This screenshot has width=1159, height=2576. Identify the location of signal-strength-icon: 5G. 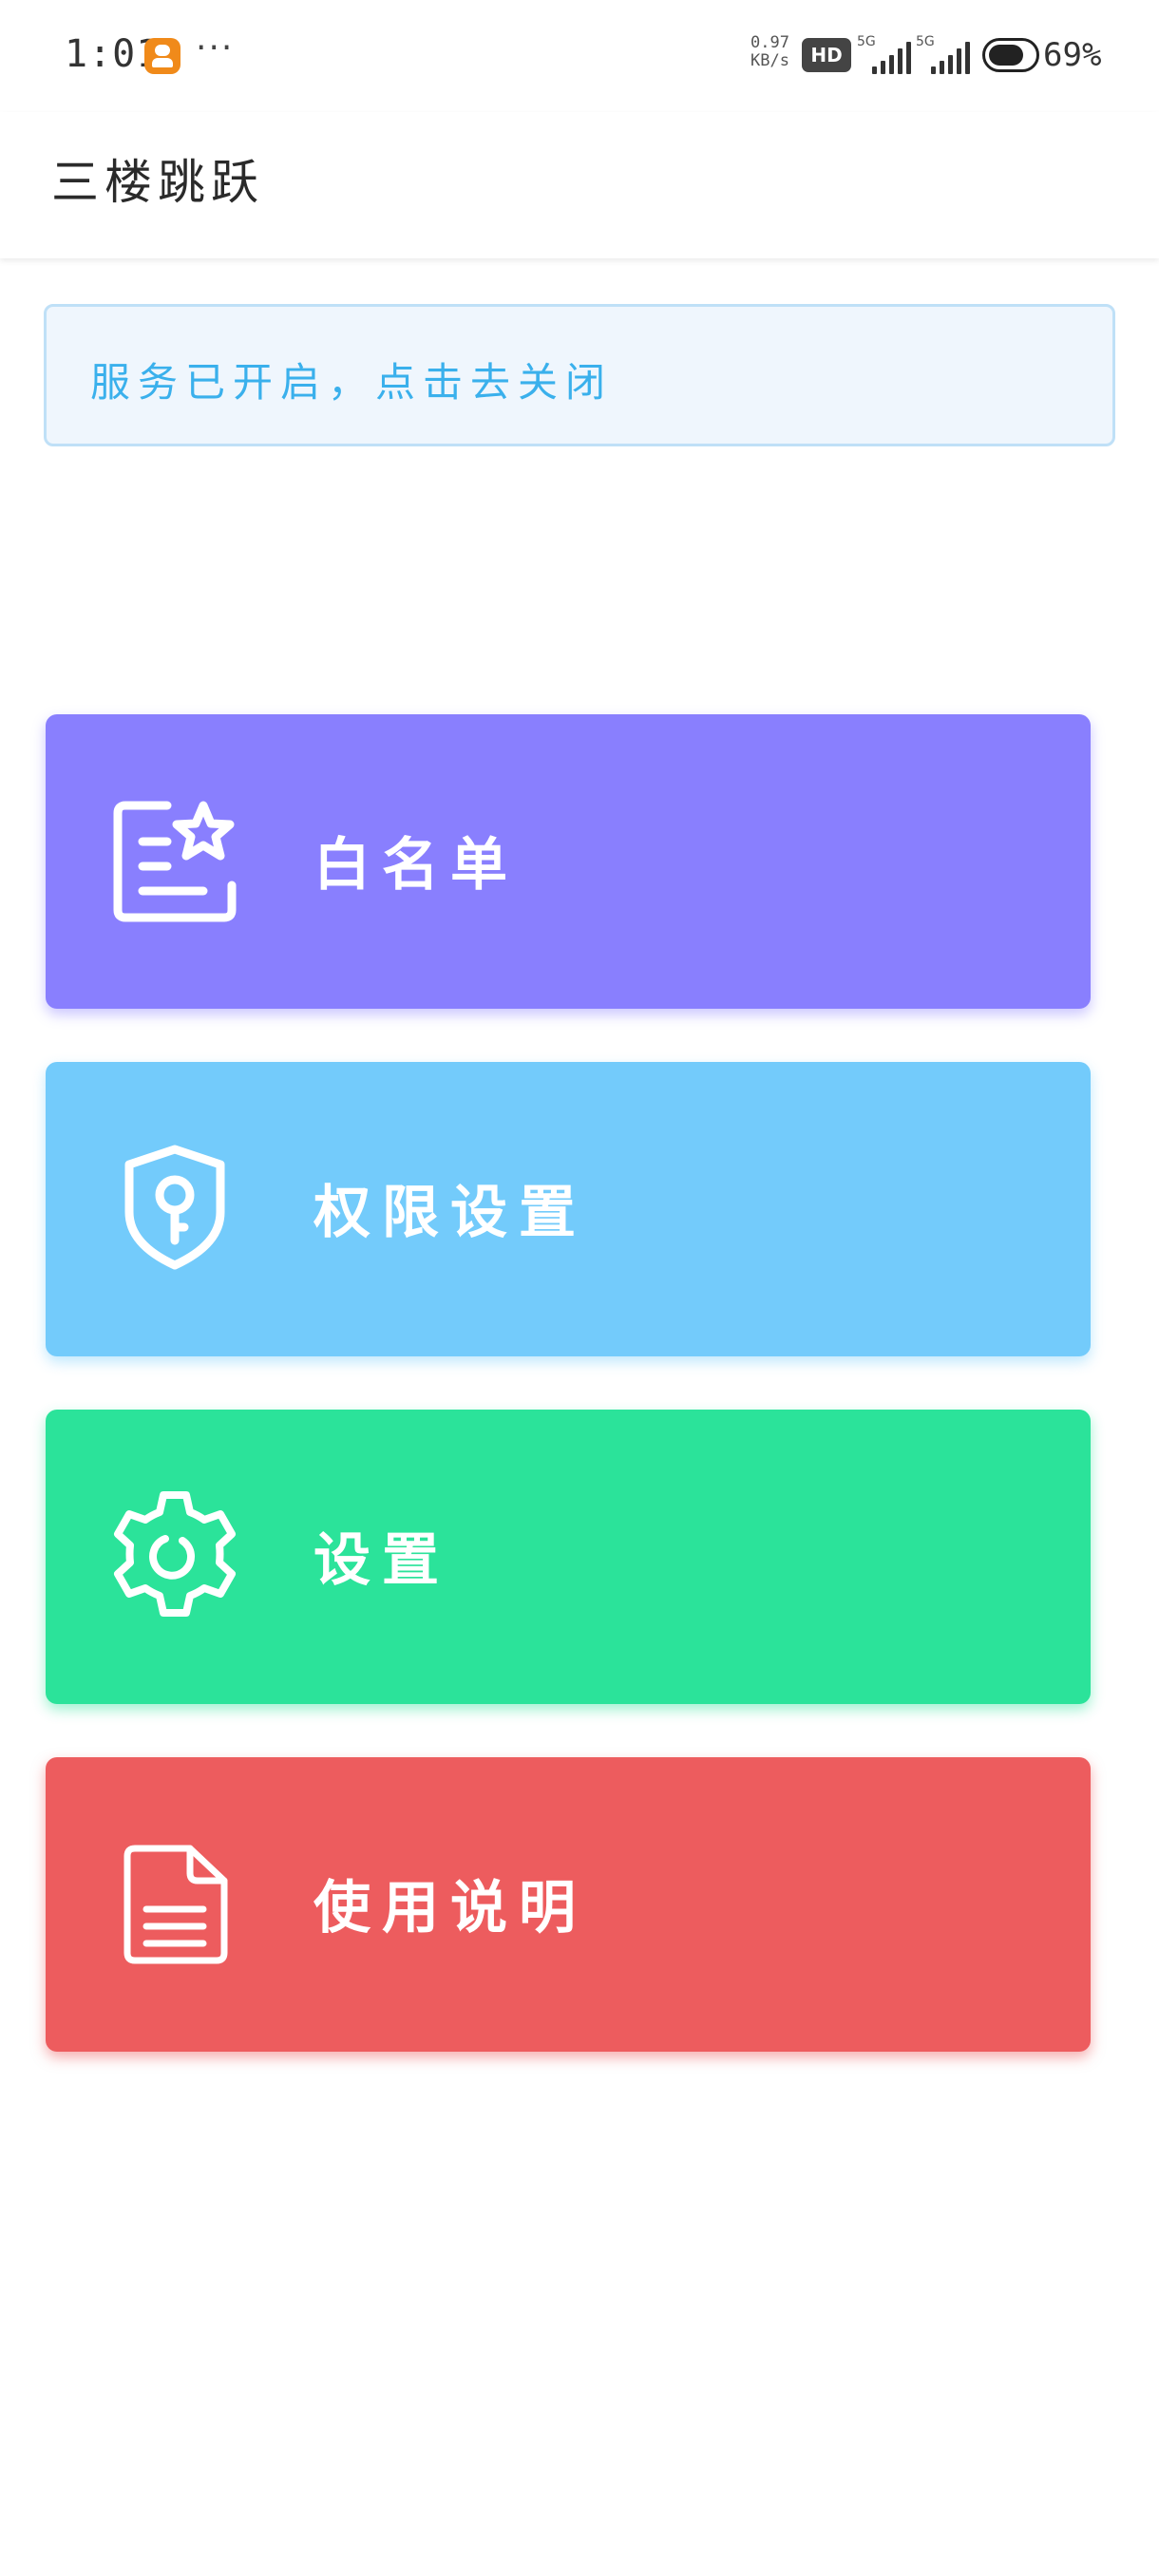
(884, 55).